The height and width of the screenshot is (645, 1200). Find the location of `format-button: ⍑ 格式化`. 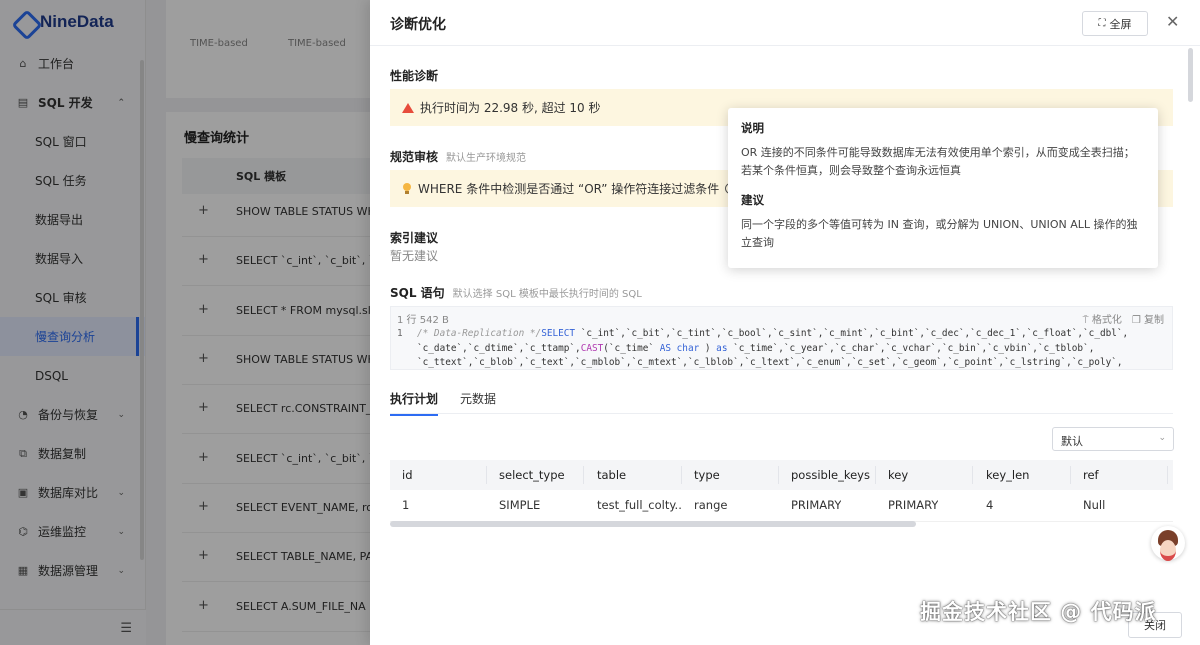

format-button: ⍑ 格式化 is located at coordinates (1102, 318).